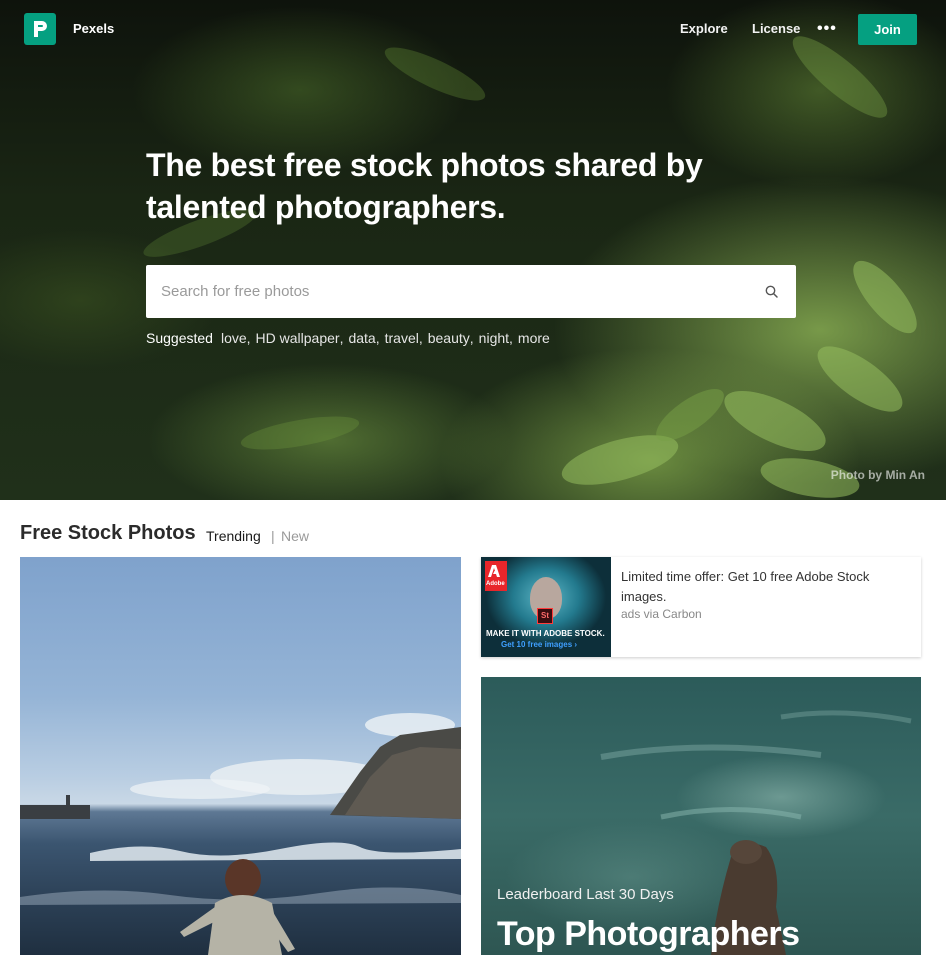  I want to click on tag-link: love, so click(234, 338).